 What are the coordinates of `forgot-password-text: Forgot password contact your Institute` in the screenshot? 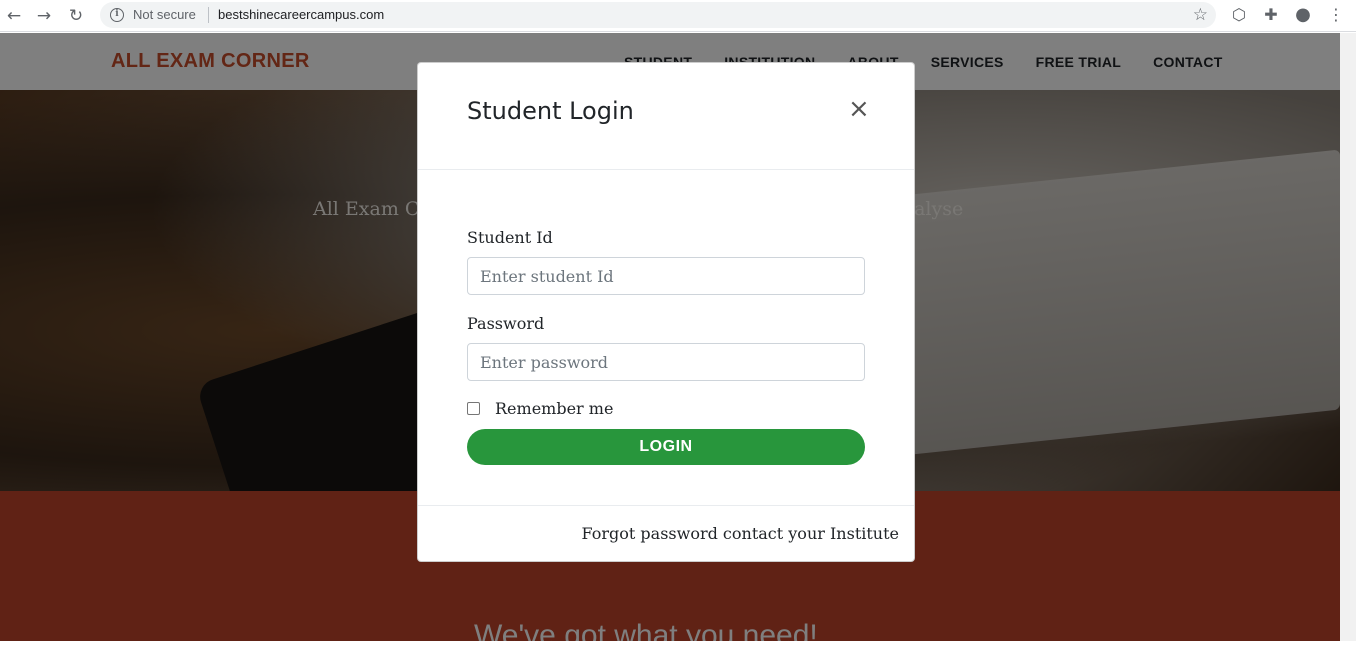 It's located at (740, 533).